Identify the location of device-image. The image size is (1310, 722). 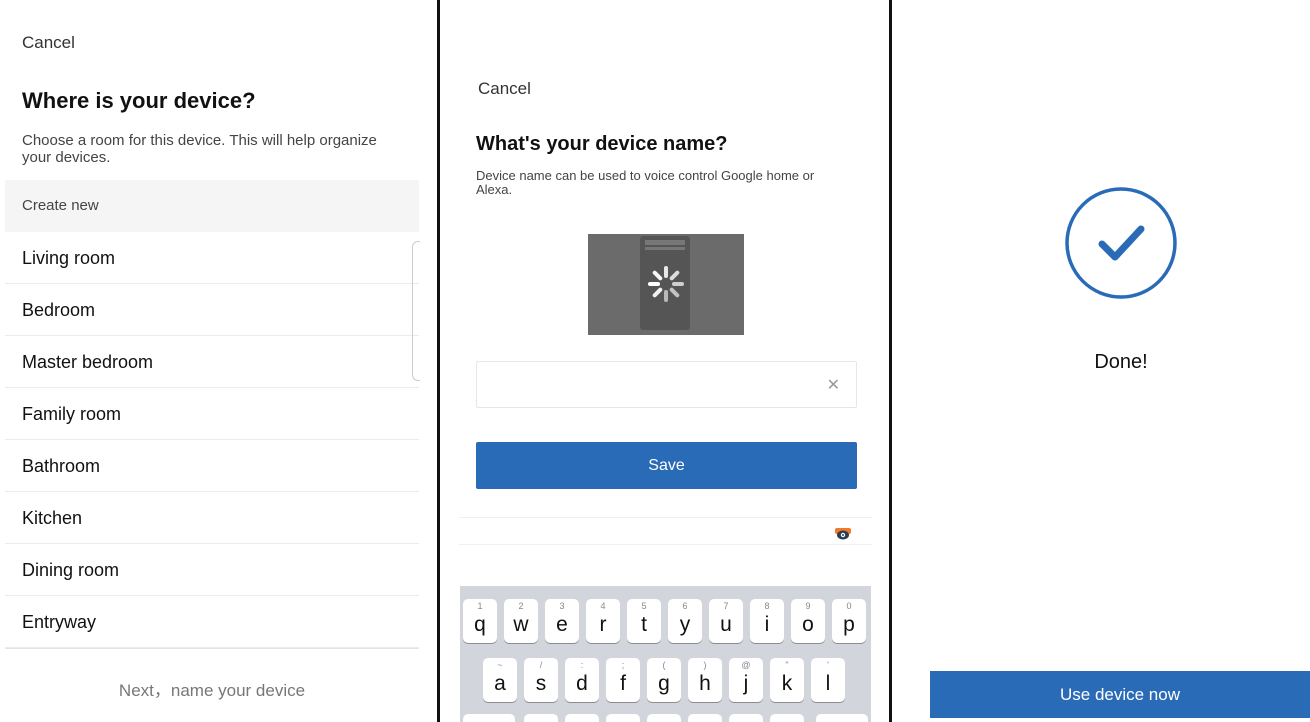
(666, 284).